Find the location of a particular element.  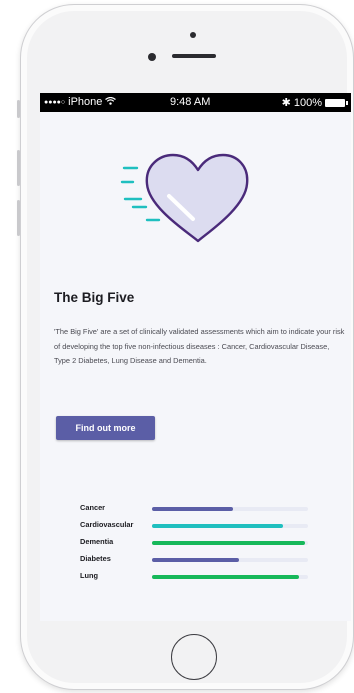

proximity-sensor is located at coordinates (193, 35).